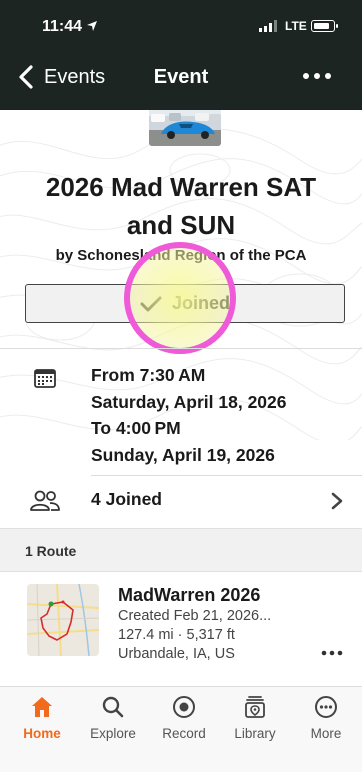  Describe the element at coordinates (181, 26) in the screenshot. I see `status-bar: 11:44 LTE` at that location.